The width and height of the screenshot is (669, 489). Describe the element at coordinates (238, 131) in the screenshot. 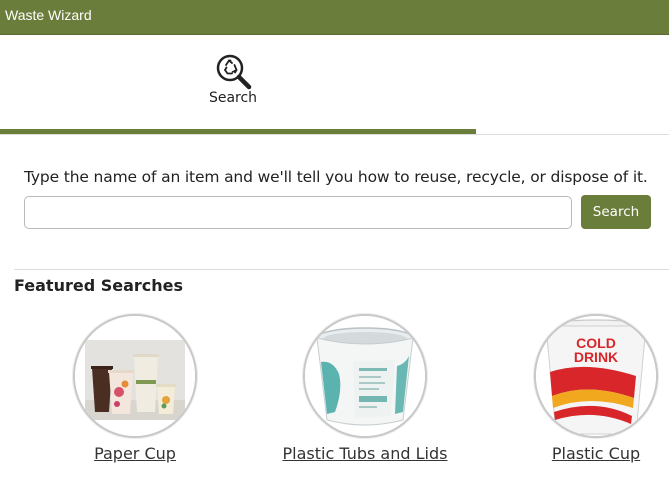

I see `tab-active-indicator` at that location.